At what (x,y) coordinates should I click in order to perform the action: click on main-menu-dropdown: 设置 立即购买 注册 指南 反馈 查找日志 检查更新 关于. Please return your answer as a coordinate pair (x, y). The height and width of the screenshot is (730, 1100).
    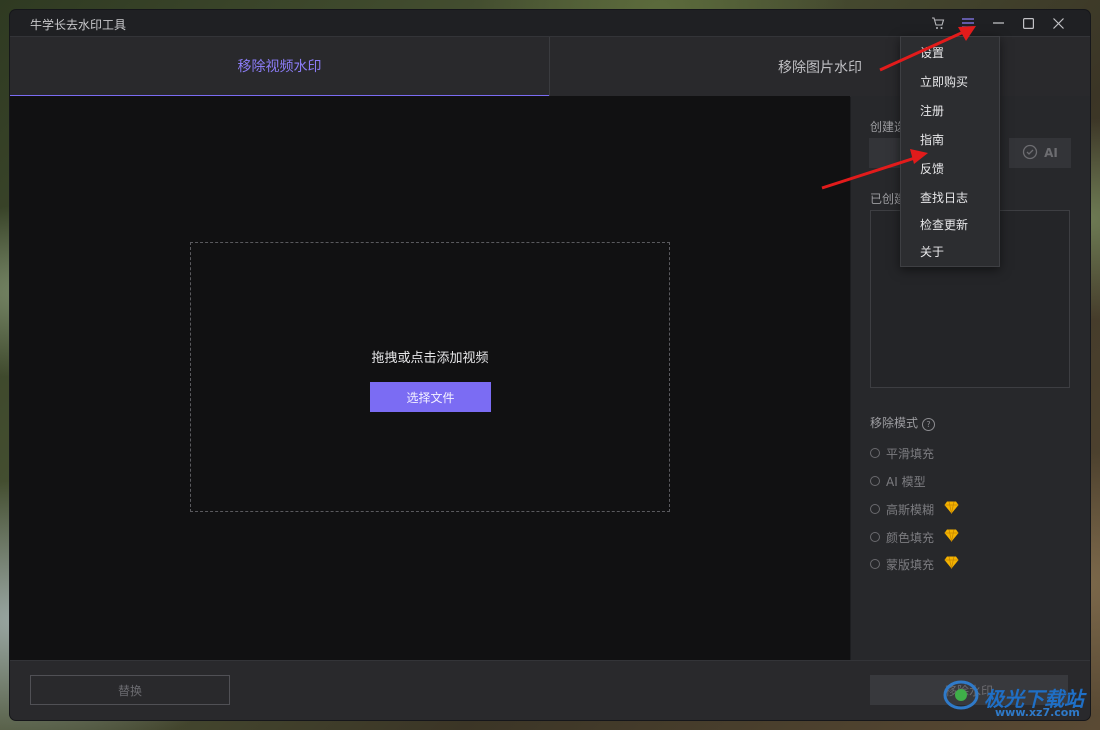
    Looking at the image, I should click on (950, 151).